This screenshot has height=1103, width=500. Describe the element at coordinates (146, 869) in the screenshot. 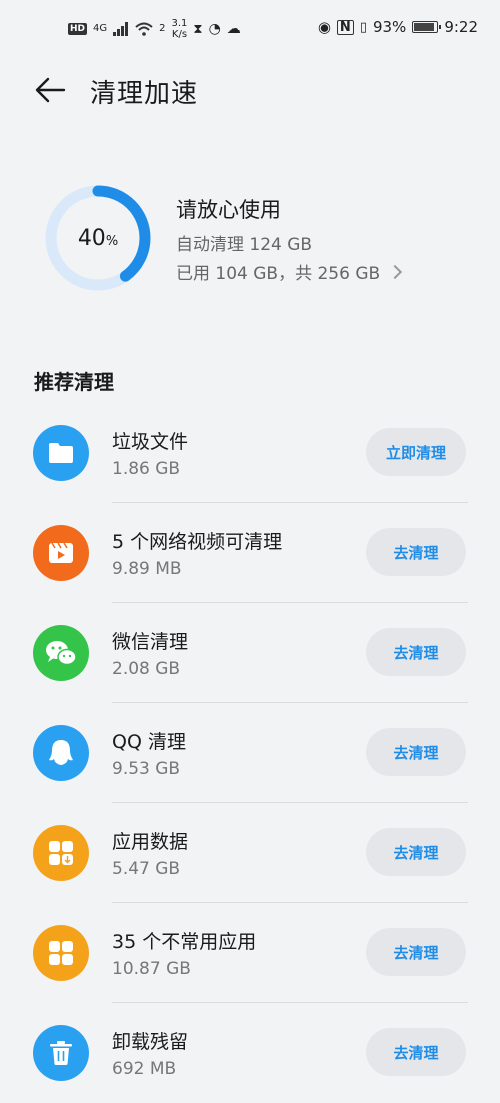

I see `item-size: 5.47 GB` at that location.